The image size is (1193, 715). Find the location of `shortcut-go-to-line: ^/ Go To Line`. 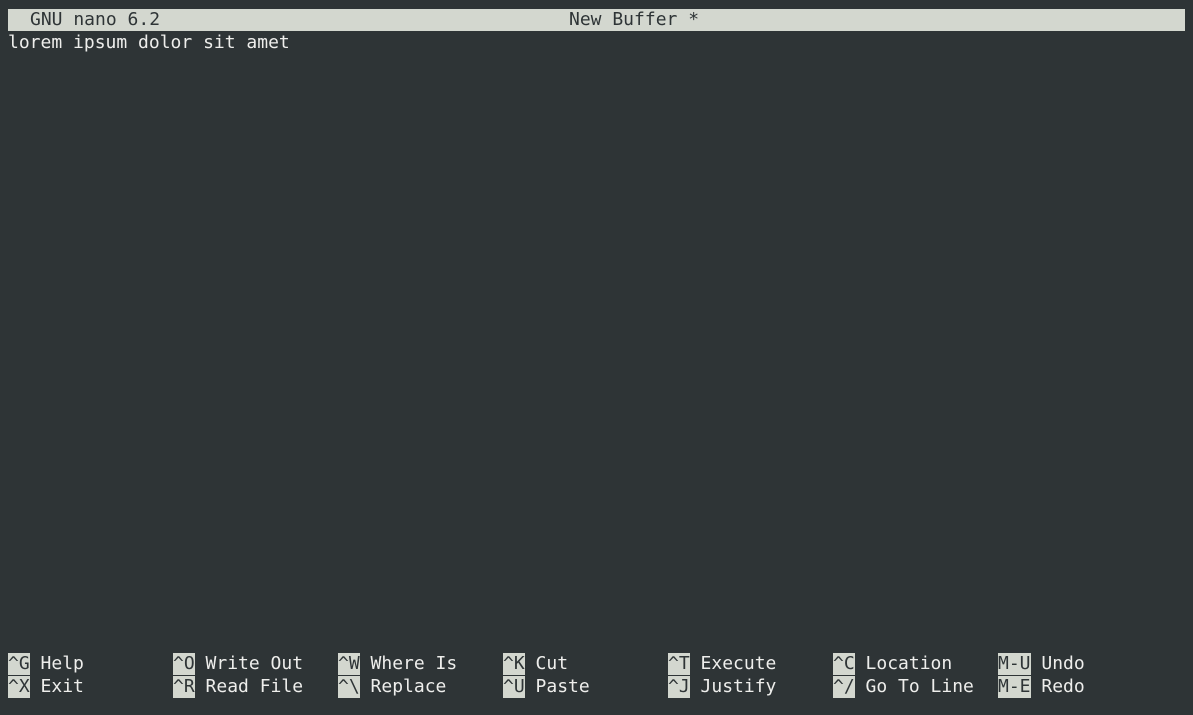

shortcut-go-to-line: ^/ Go To Line is located at coordinates (903, 687).